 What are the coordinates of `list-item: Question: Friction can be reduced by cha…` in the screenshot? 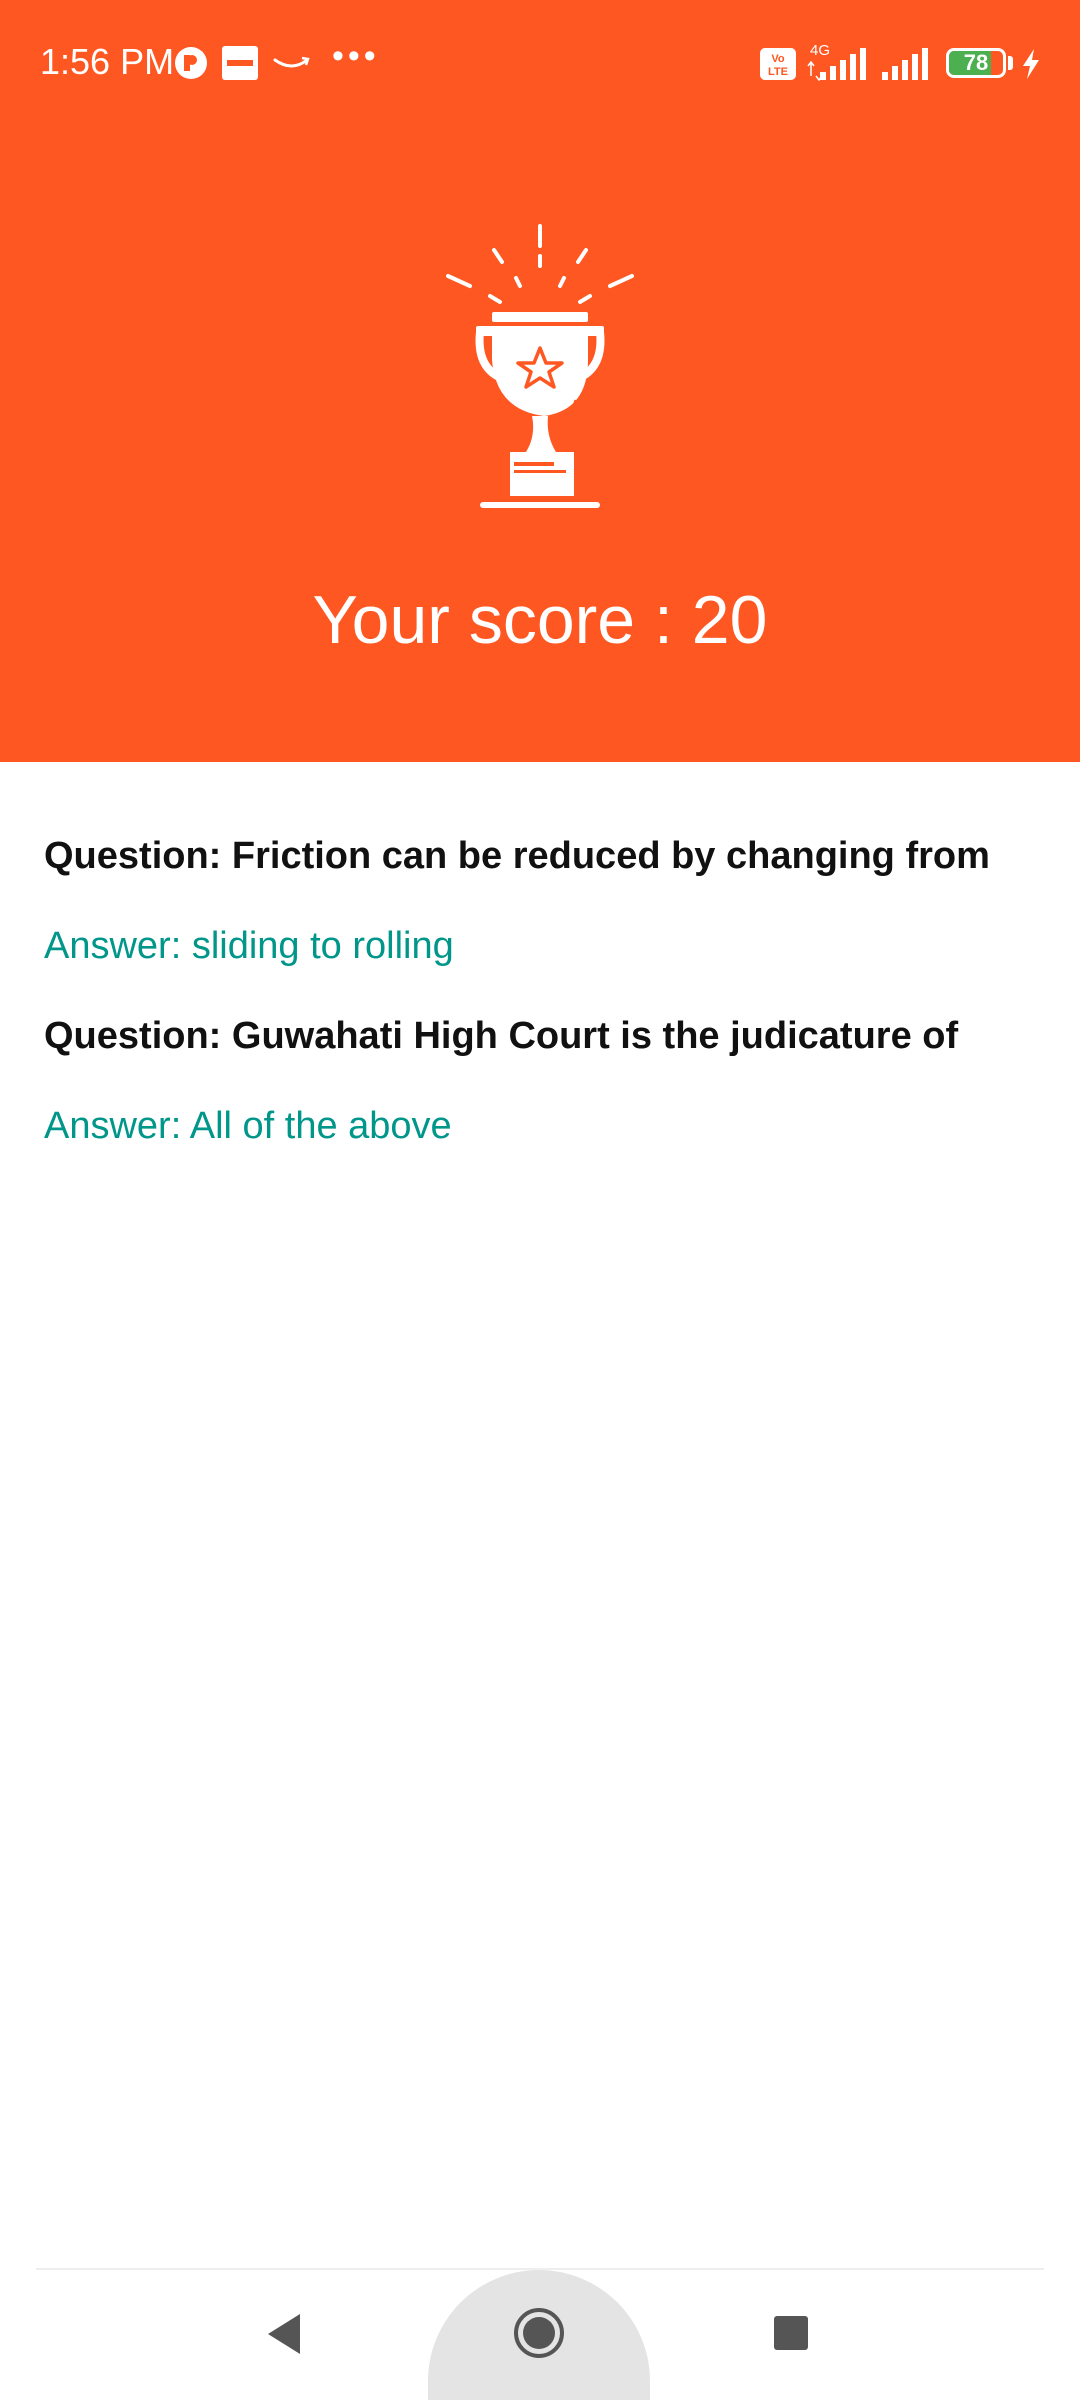 It's located at (544, 901).